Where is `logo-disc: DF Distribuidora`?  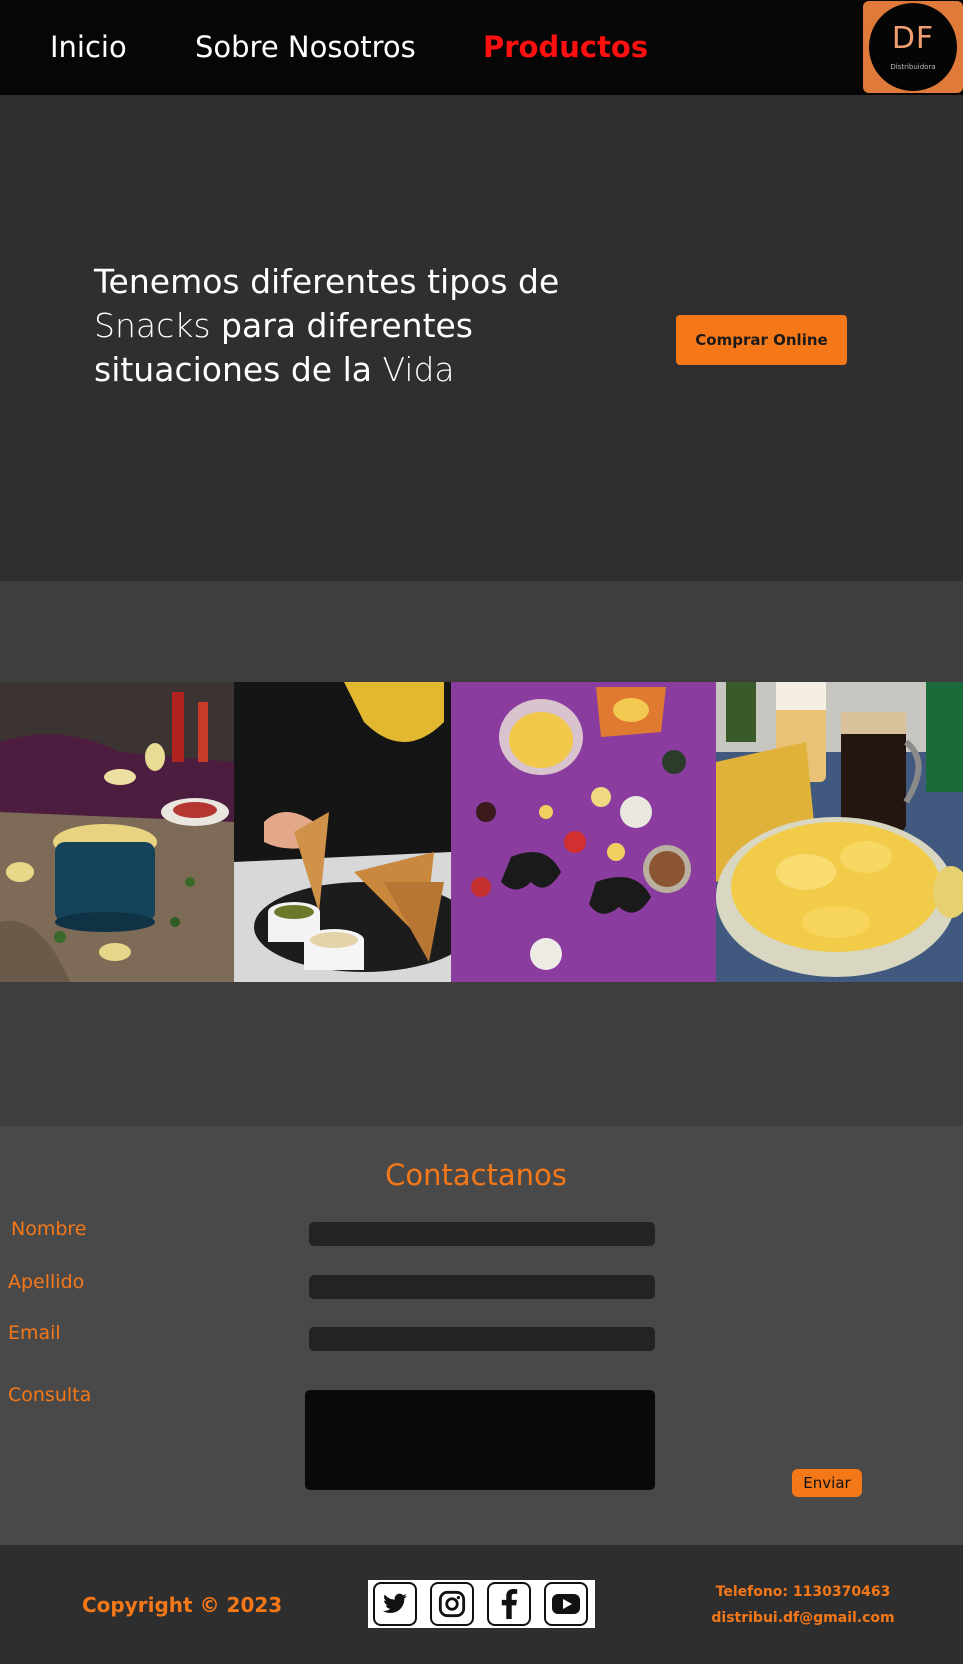
logo-disc: DF Distribuidora is located at coordinates (913, 47).